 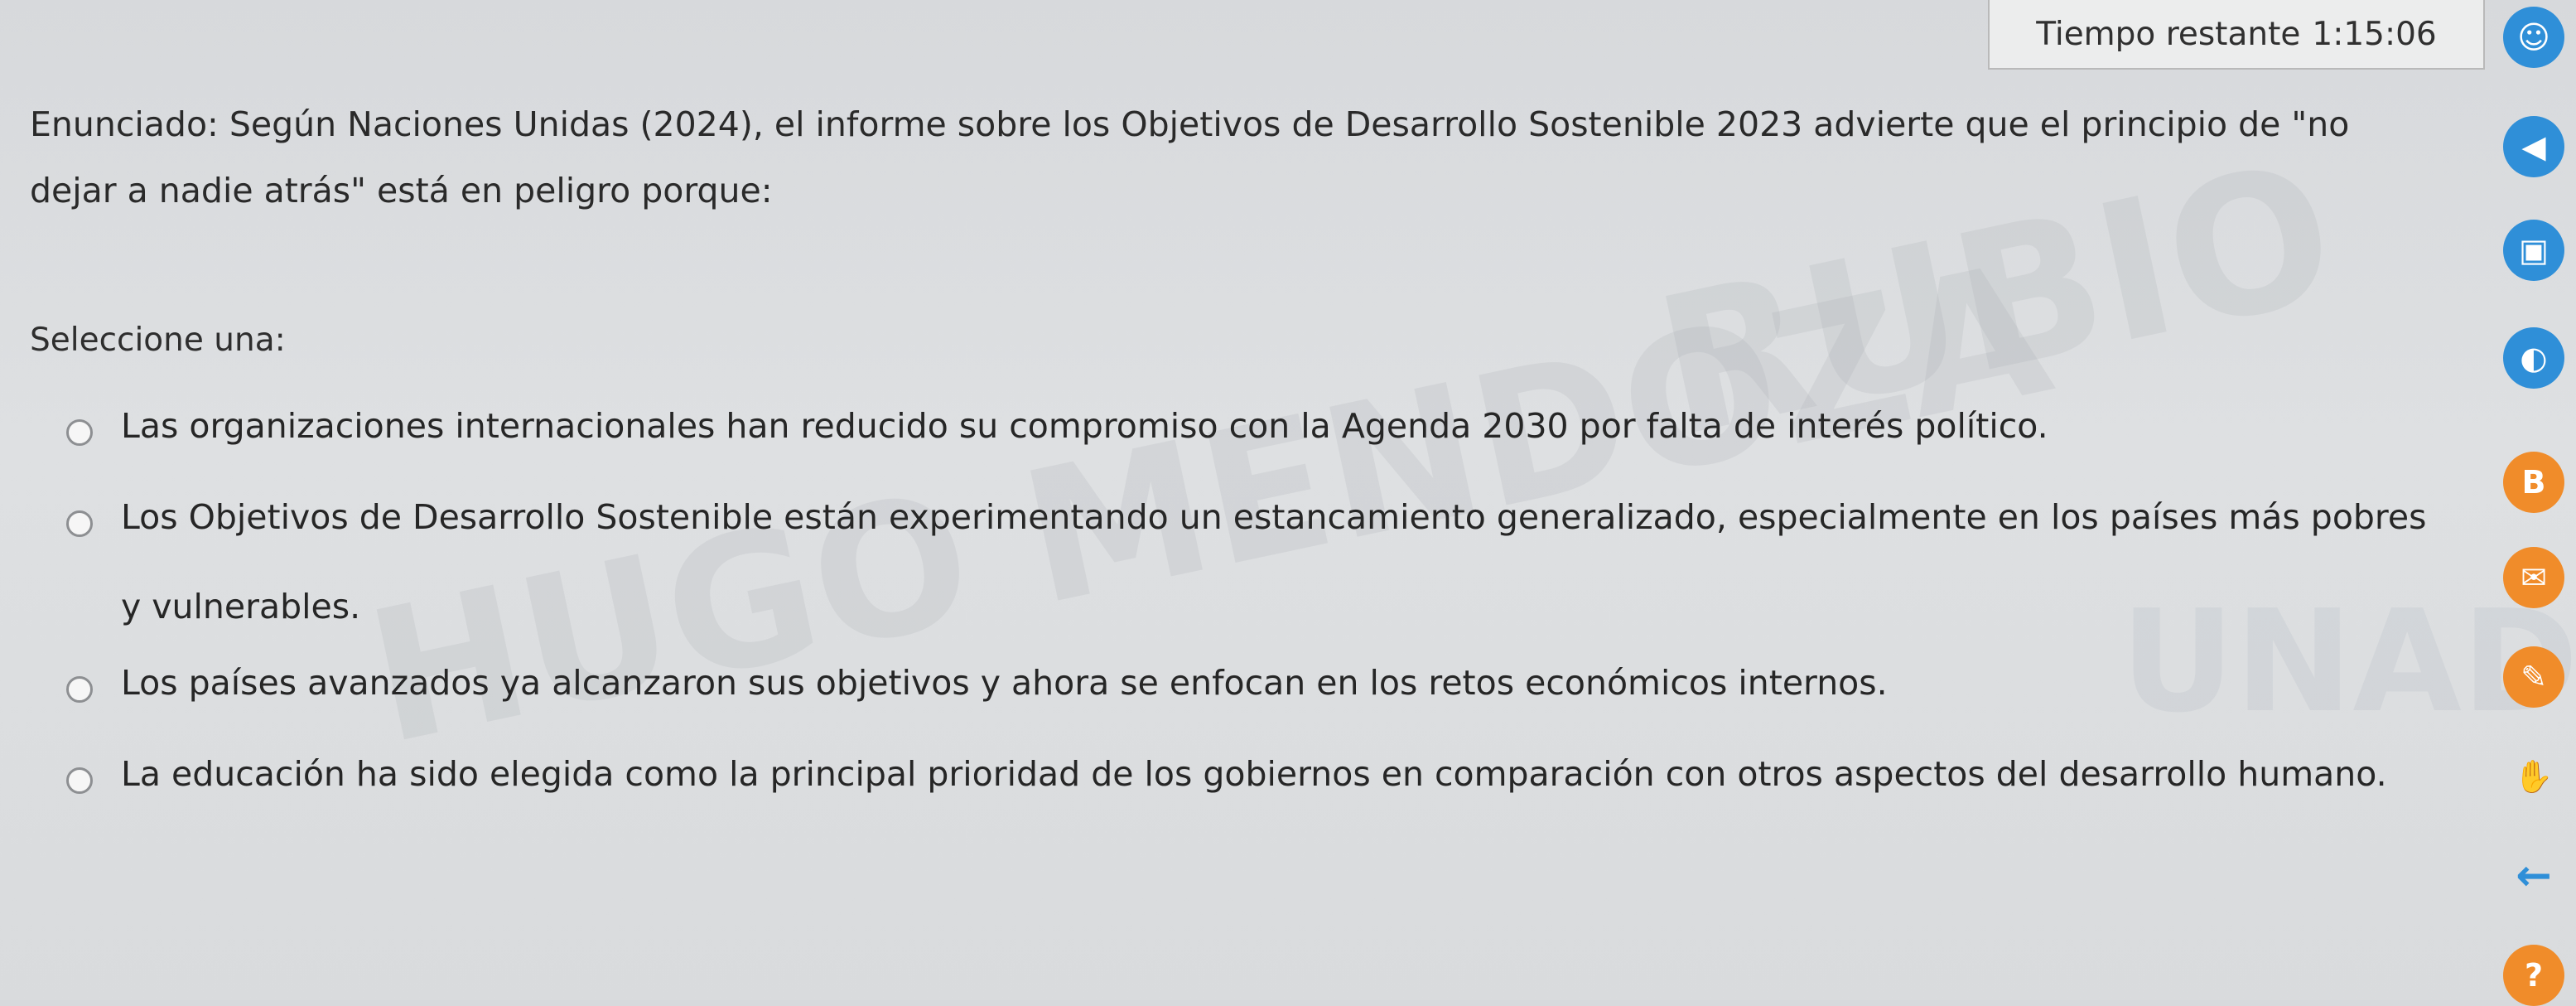 What do you see at coordinates (2168, 34) in the screenshot?
I see `time-remaining-label: Tiempo restante` at bounding box center [2168, 34].